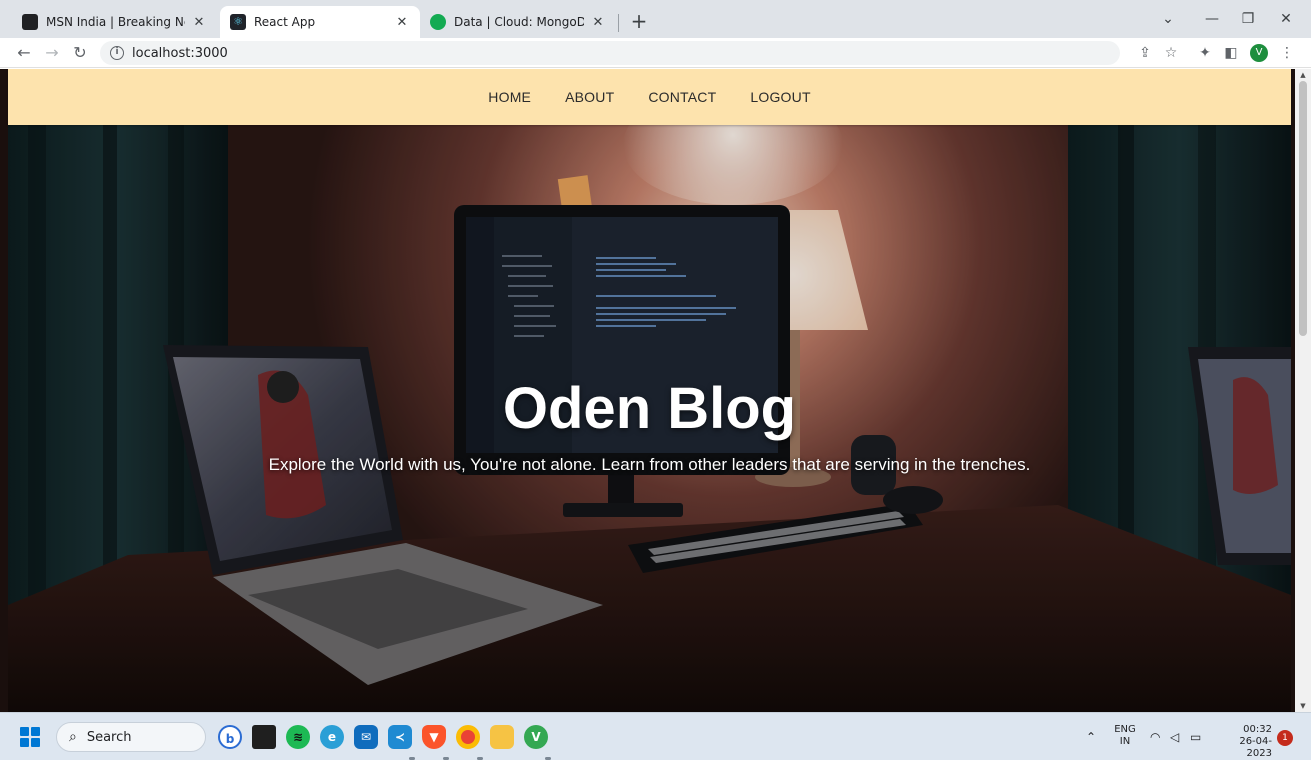 The height and width of the screenshot is (760, 1311). What do you see at coordinates (1205, 53) in the screenshot?
I see `extensions-icon: ✦` at bounding box center [1205, 53].